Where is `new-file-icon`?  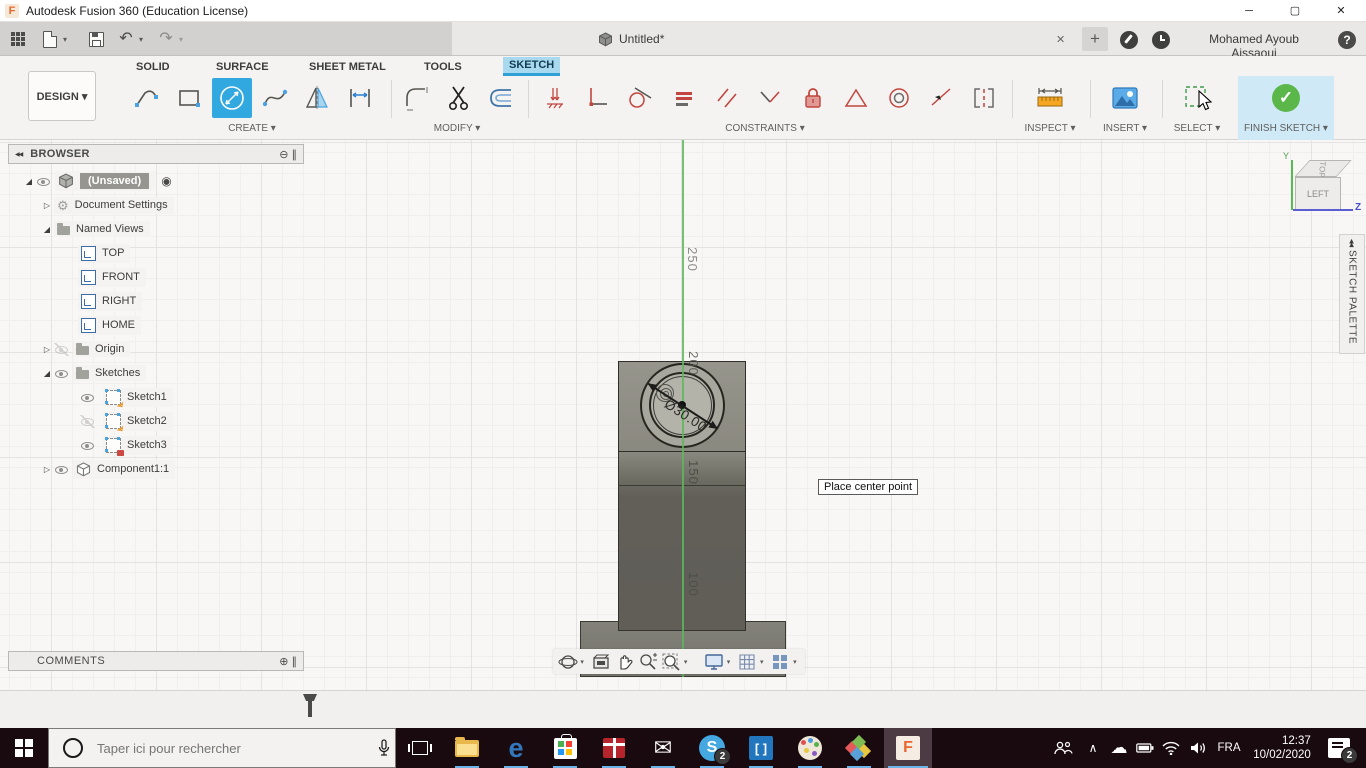
new-file-icon is located at coordinates (50, 39).